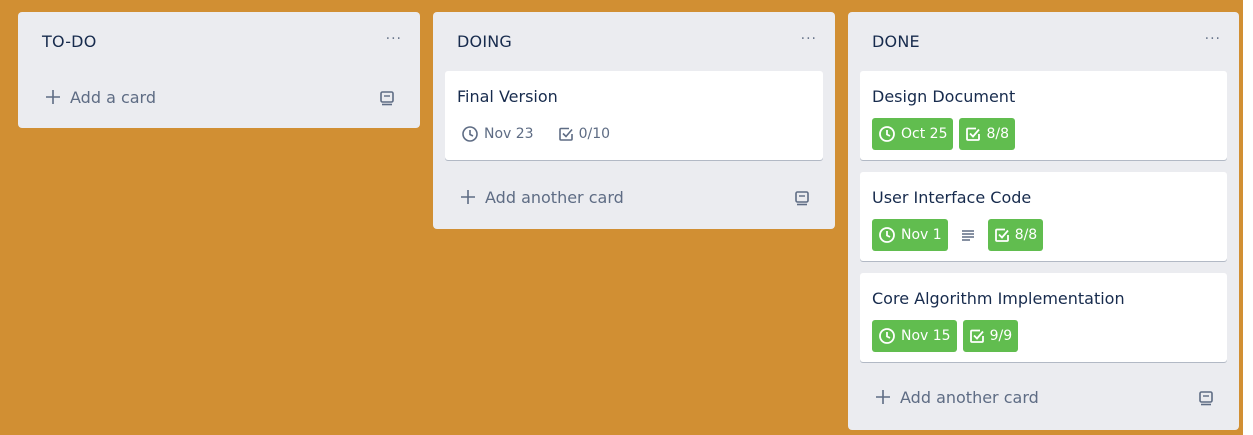 The image size is (1253, 435). I want to click on card-badges: Nov 15 9/9, so click(948, 336).